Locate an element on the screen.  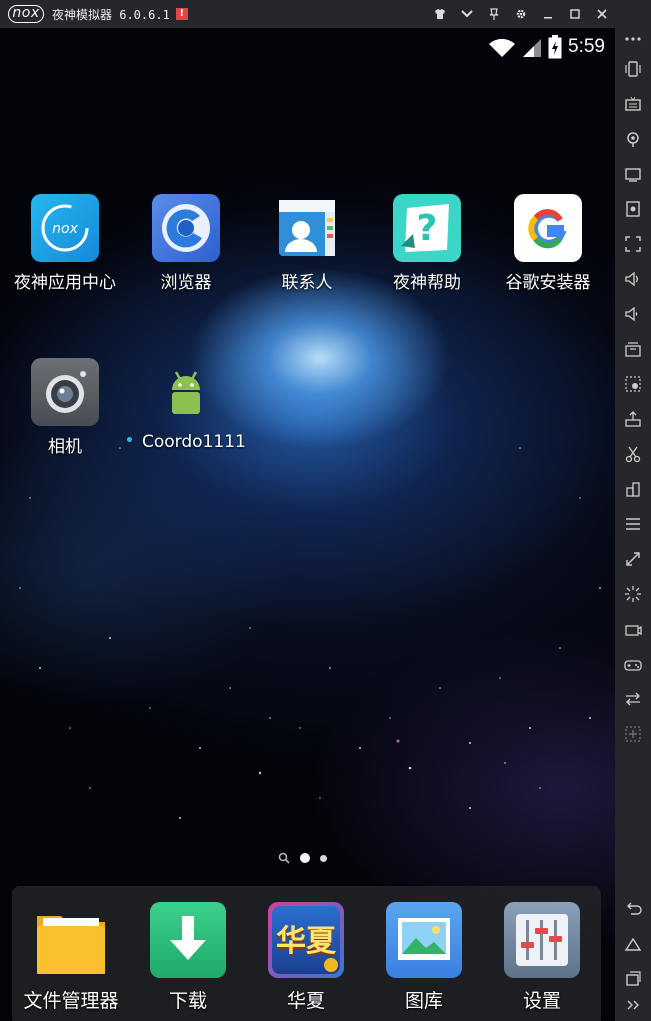
help-icon: ? is located at coordinates (427, 228).